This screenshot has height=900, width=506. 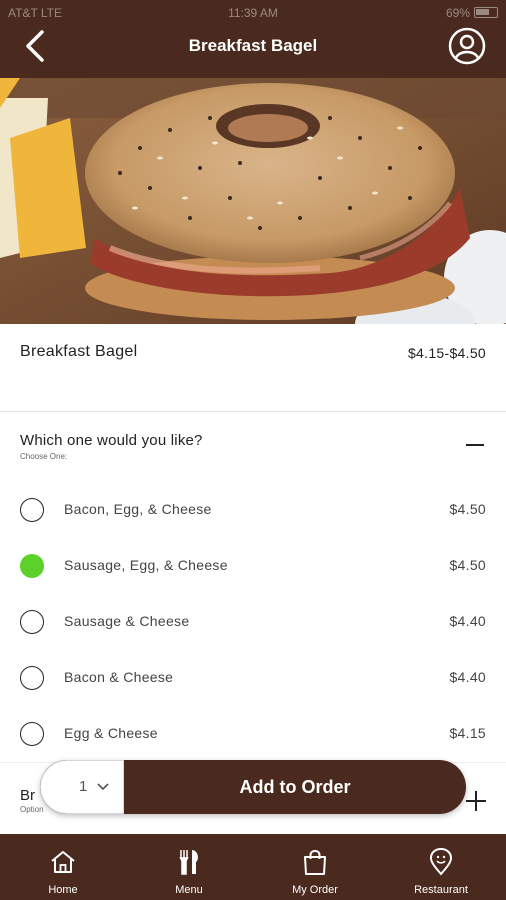 What do you see at coordinates (103, 787) in the screenshot?
I see `chevron-down-icon` at bounding box center [103, 787].